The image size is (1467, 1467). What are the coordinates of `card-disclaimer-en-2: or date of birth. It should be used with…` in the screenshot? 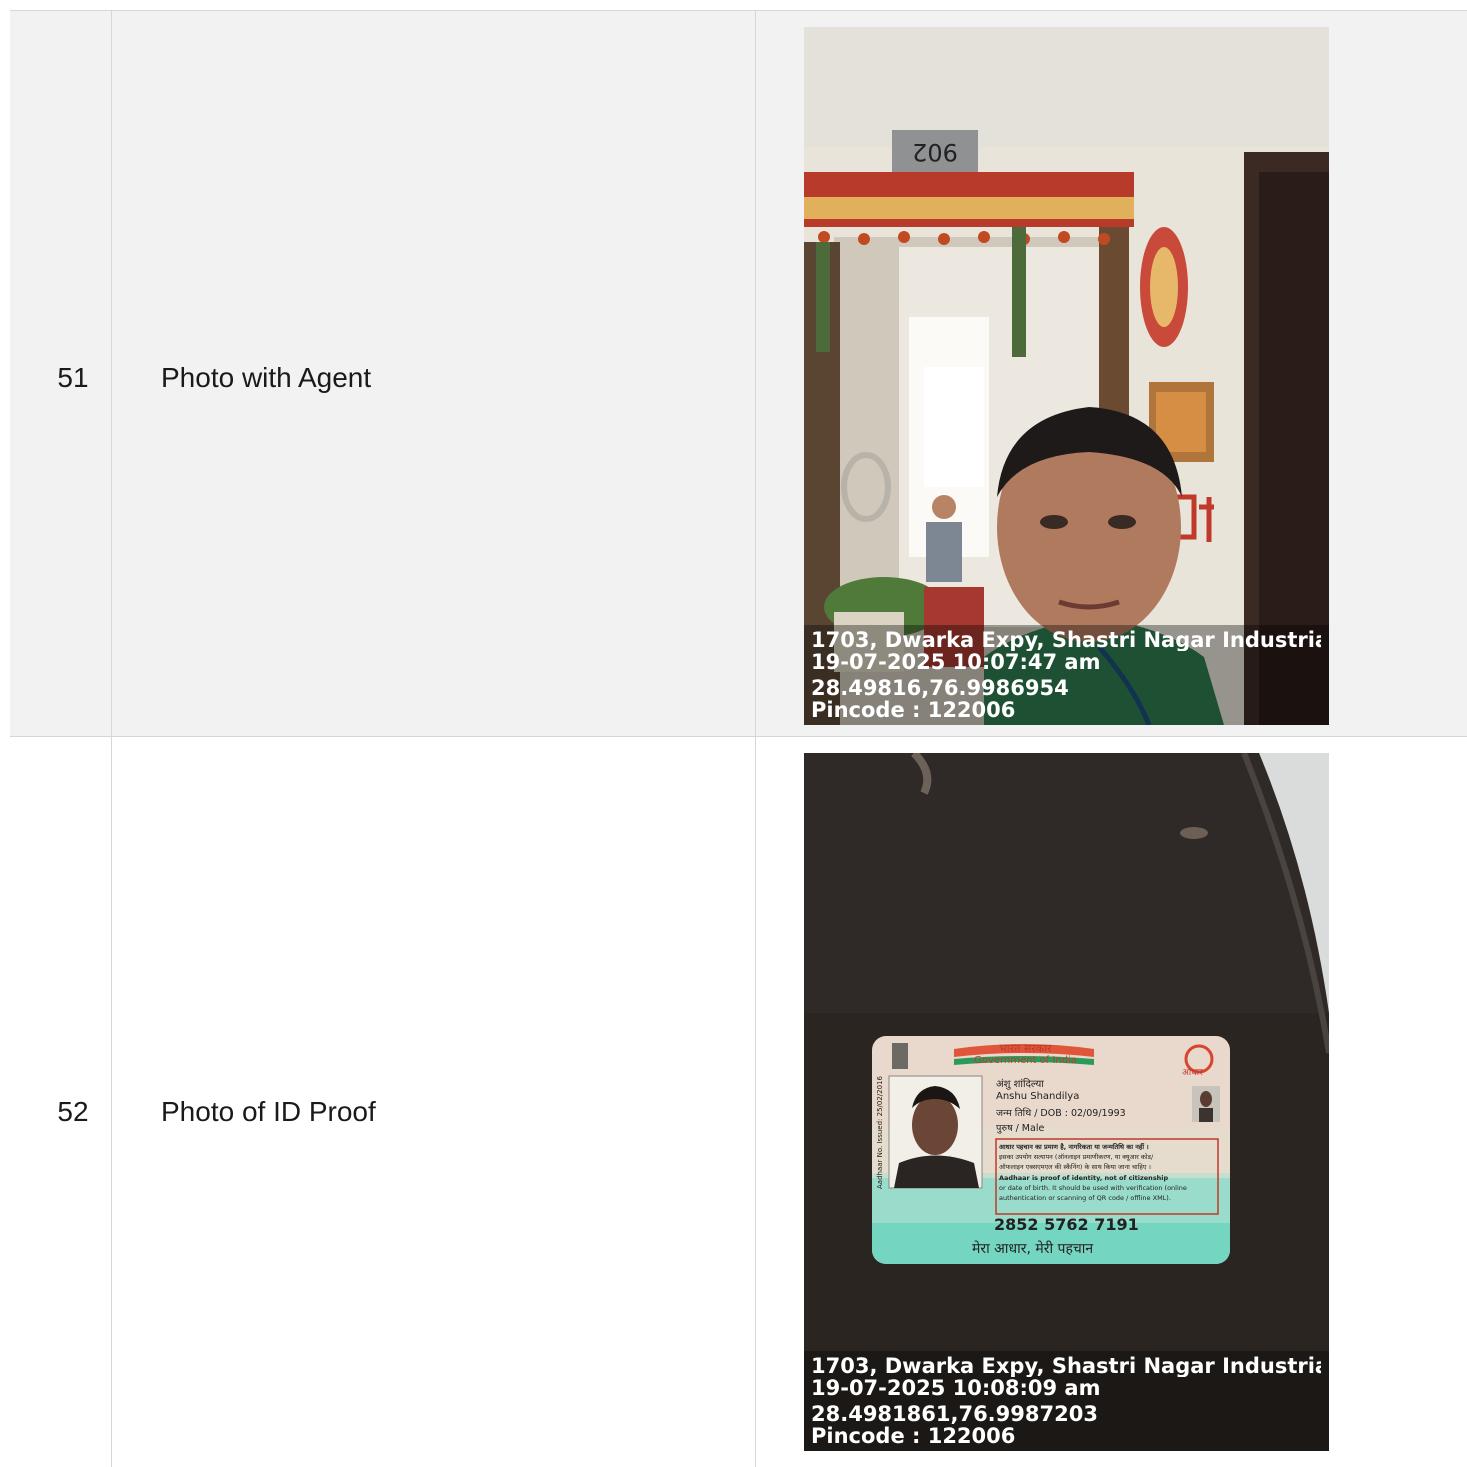 It's located at (1093, 1188).